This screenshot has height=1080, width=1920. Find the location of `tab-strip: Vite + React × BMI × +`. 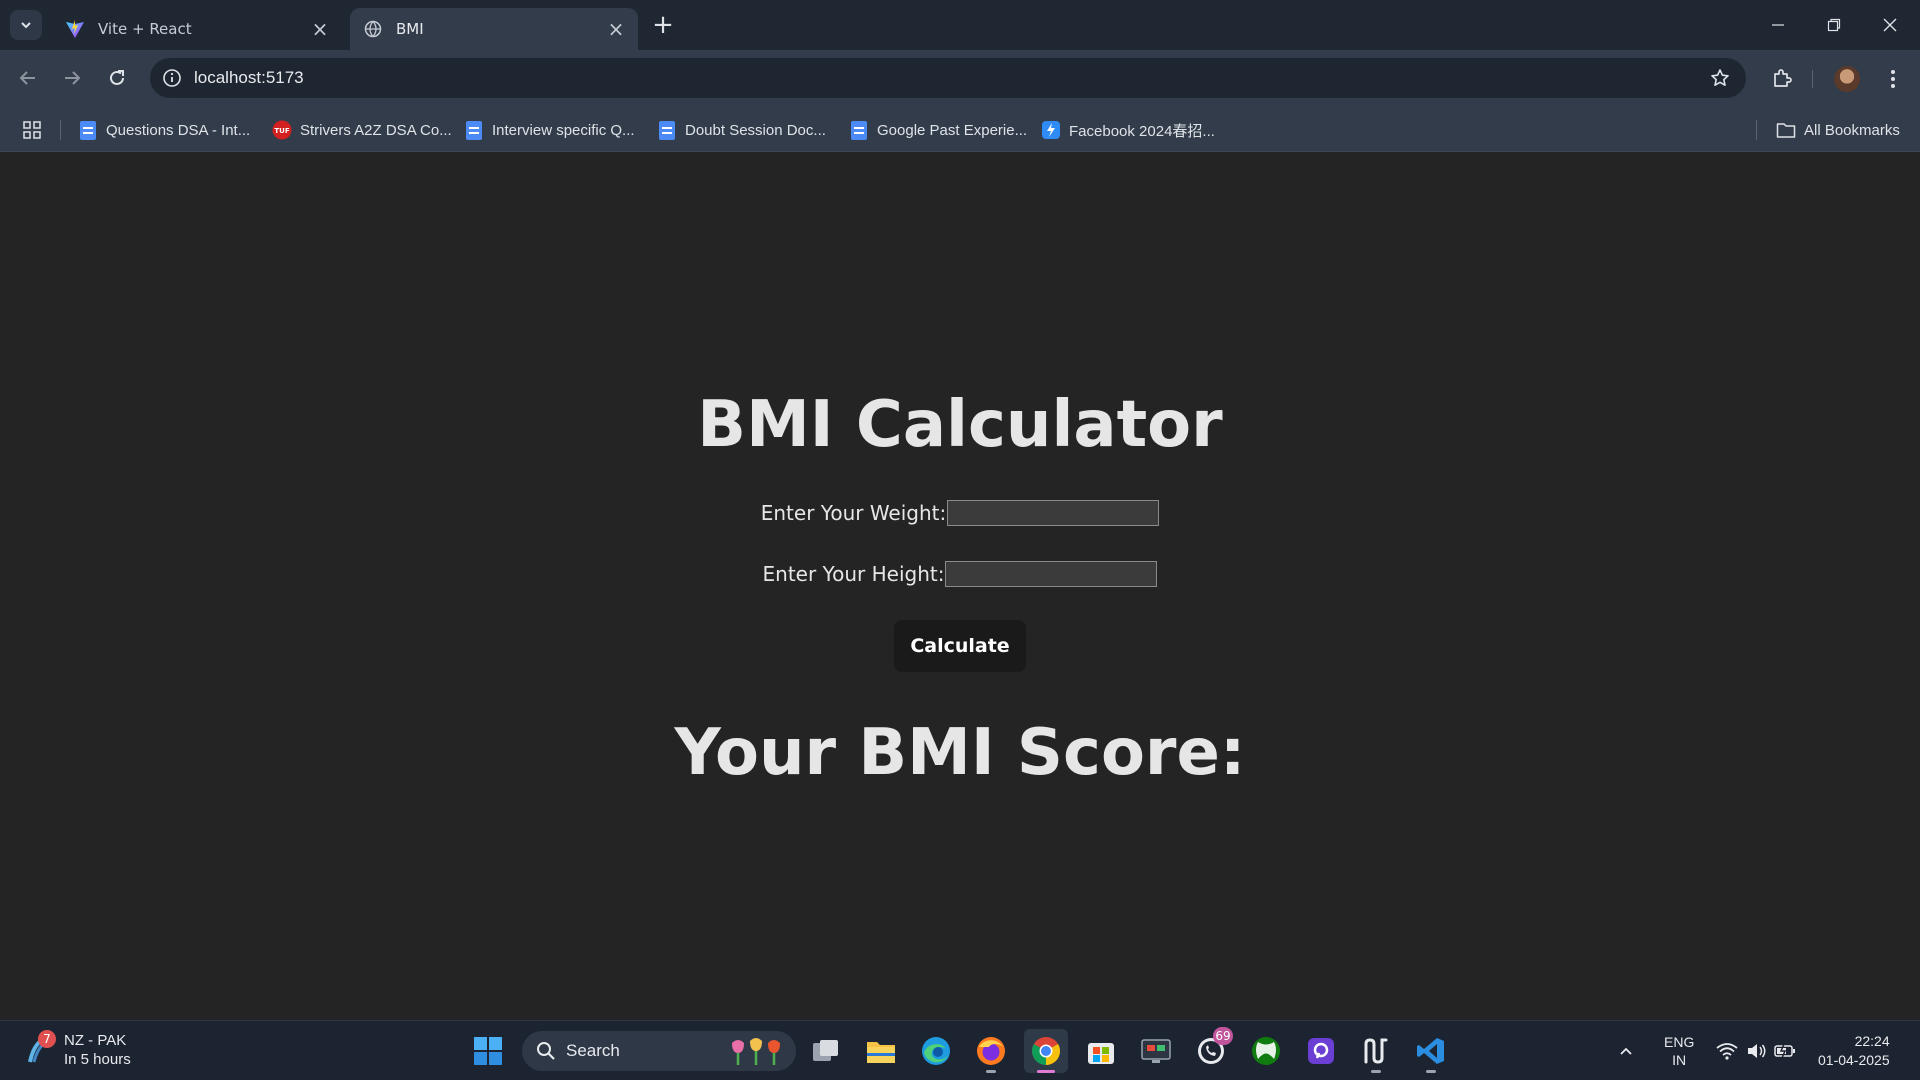

tab-strip: Vite + React × BMI × + is located at coordinates (960, 25).